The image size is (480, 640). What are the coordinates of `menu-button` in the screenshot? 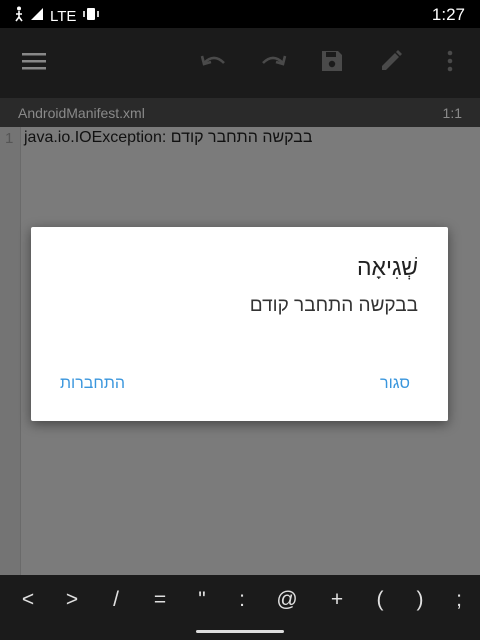 It's located at (34, 63).